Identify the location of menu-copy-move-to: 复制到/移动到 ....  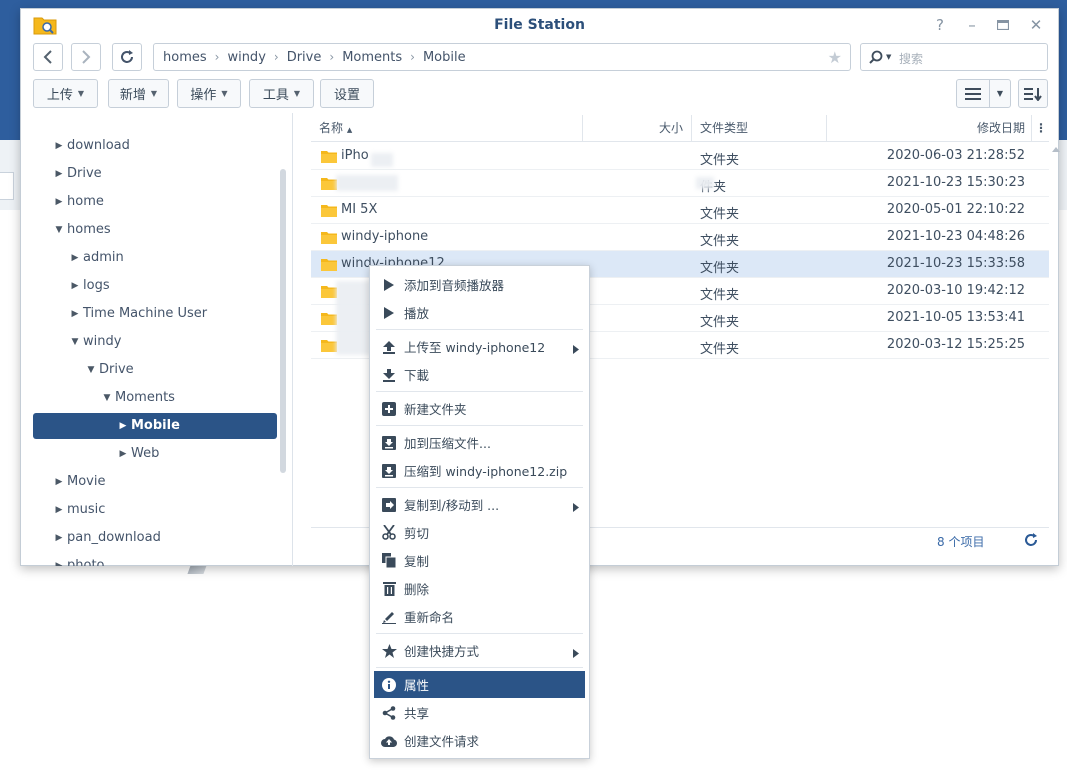
(479, 504).